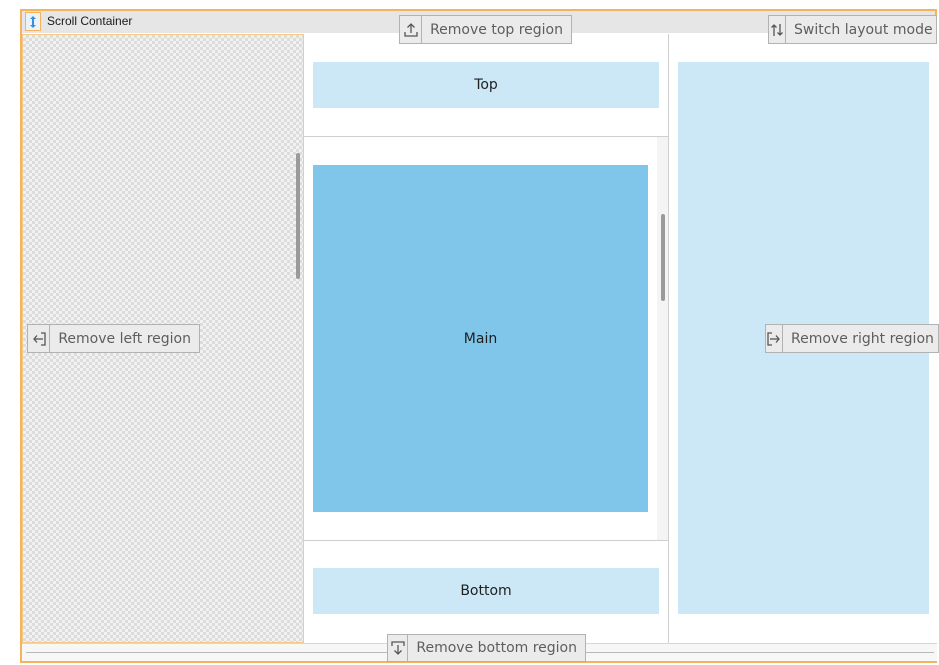  What do you see at coordinates (862, 338) in the screenshot?
I see `remove-right-region-label: Remove right region` at bounding box center [862, 338].